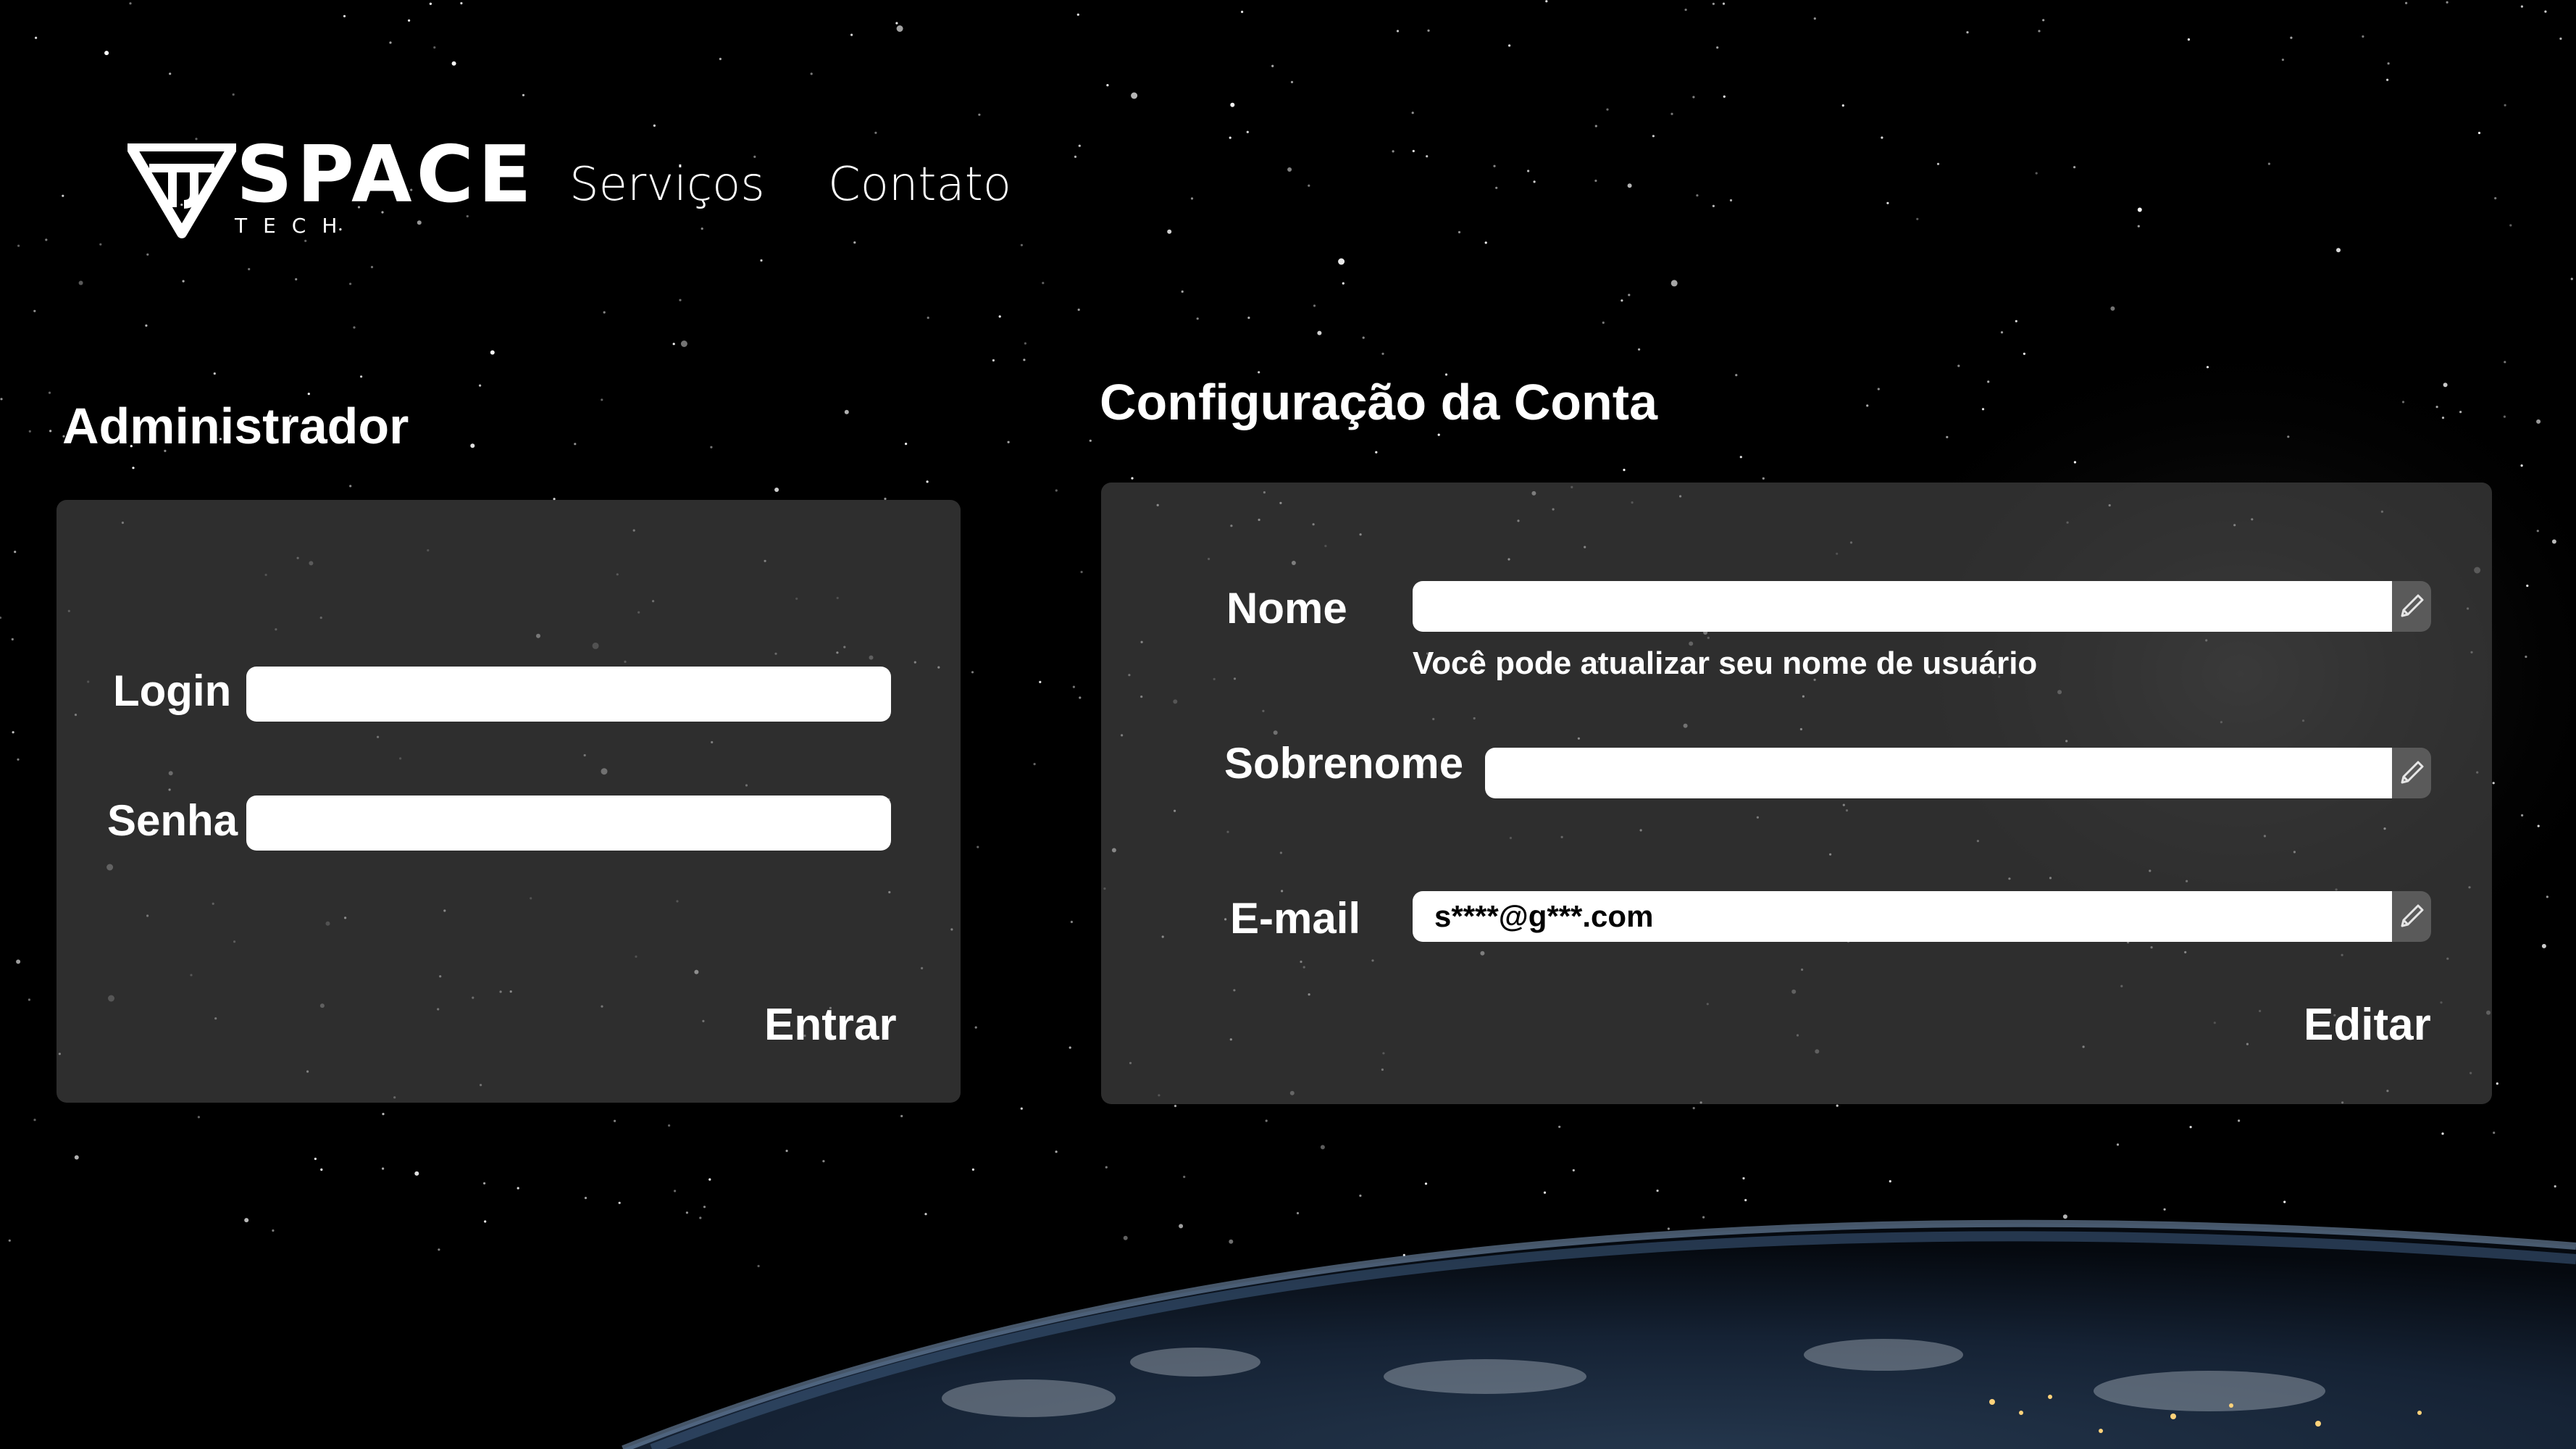  I want to click on admin-section-title: Administrador, so click(235, 426).